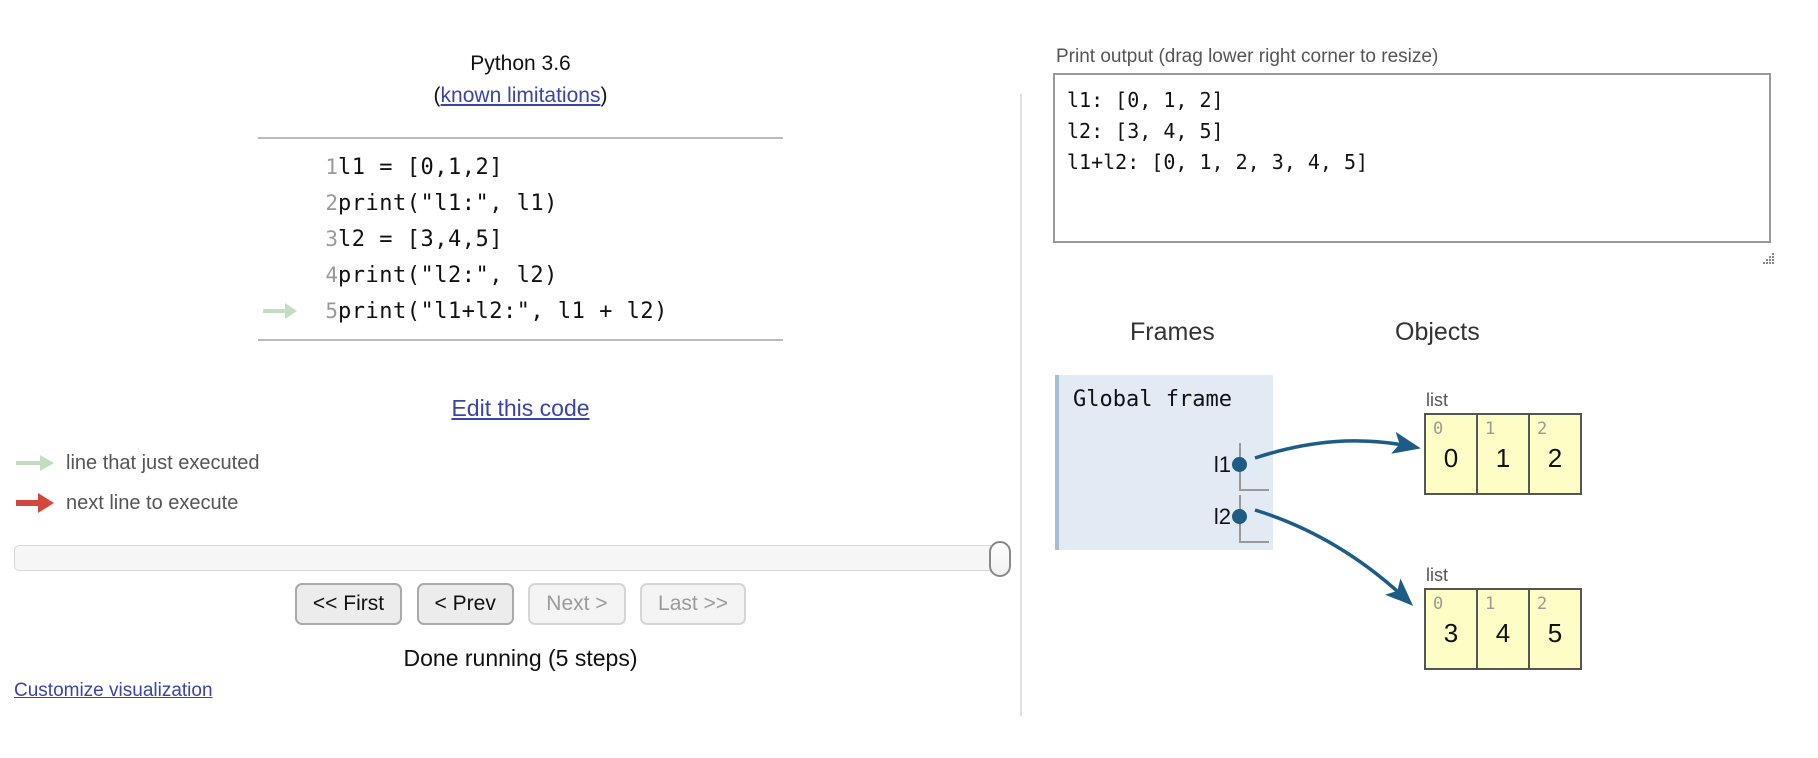 The height and width of the screenshot is (758, 1818). I want to click on step-controls: << First < Prev Next > Last >>, so click(520, 604).